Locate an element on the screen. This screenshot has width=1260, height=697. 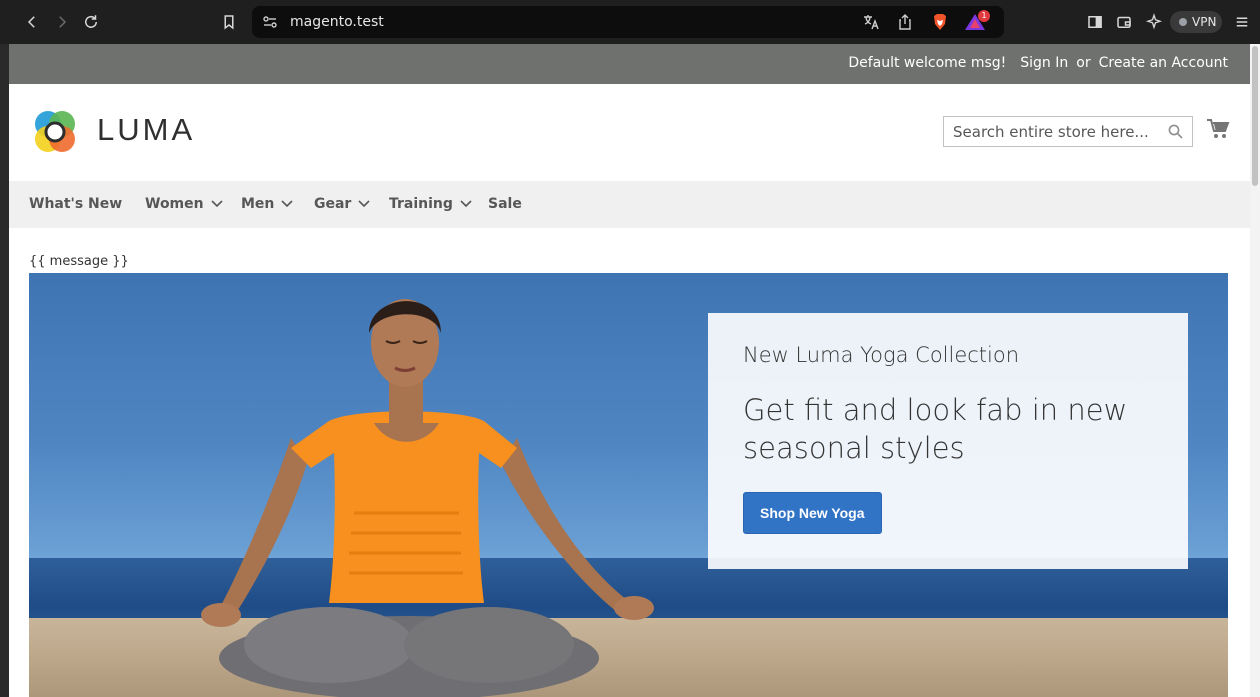
vpn-button: VPN is located at coordinates (1196, 22).